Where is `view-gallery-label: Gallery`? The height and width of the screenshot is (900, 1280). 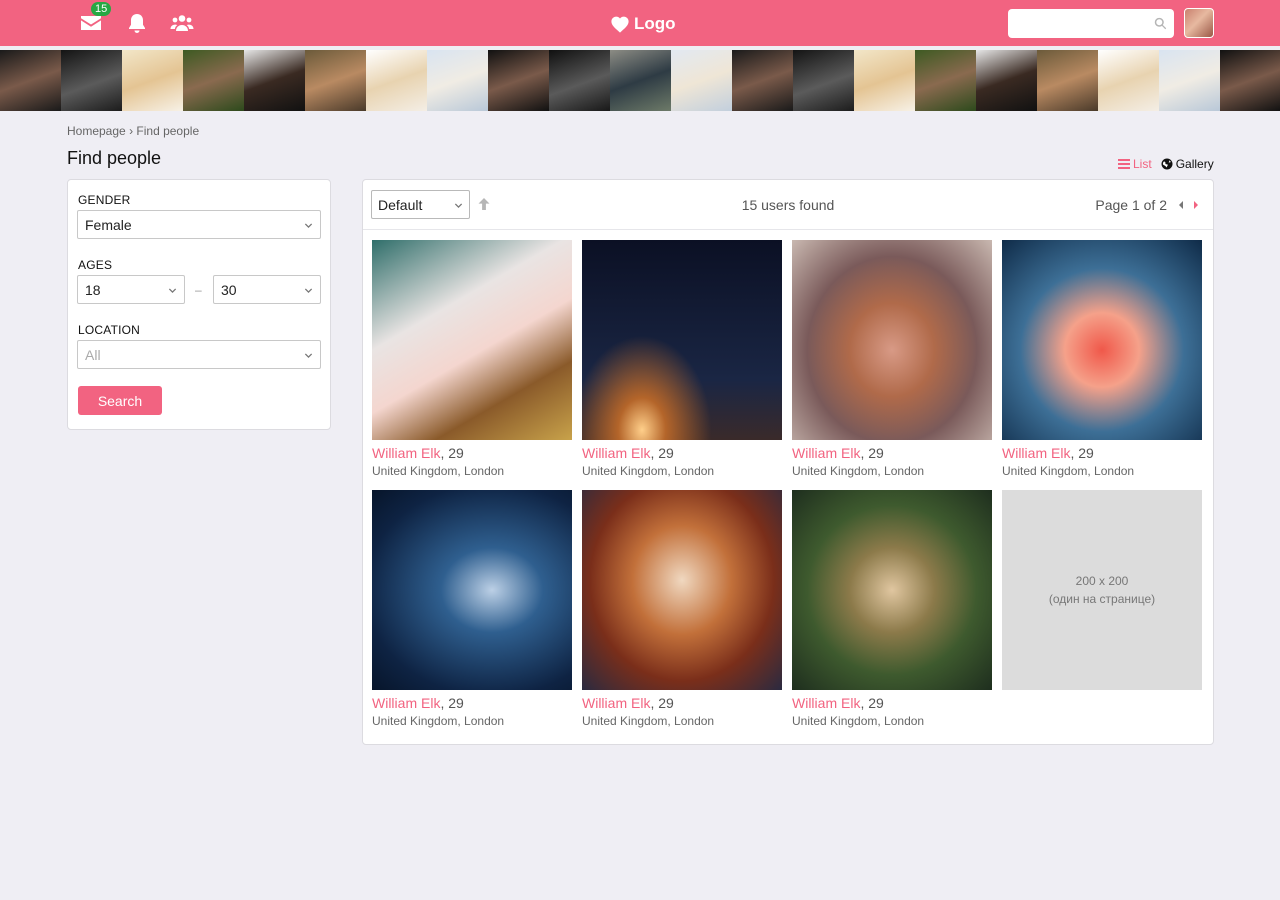 view-gallery-label: Gallery is located at coordinates (1194, 164).